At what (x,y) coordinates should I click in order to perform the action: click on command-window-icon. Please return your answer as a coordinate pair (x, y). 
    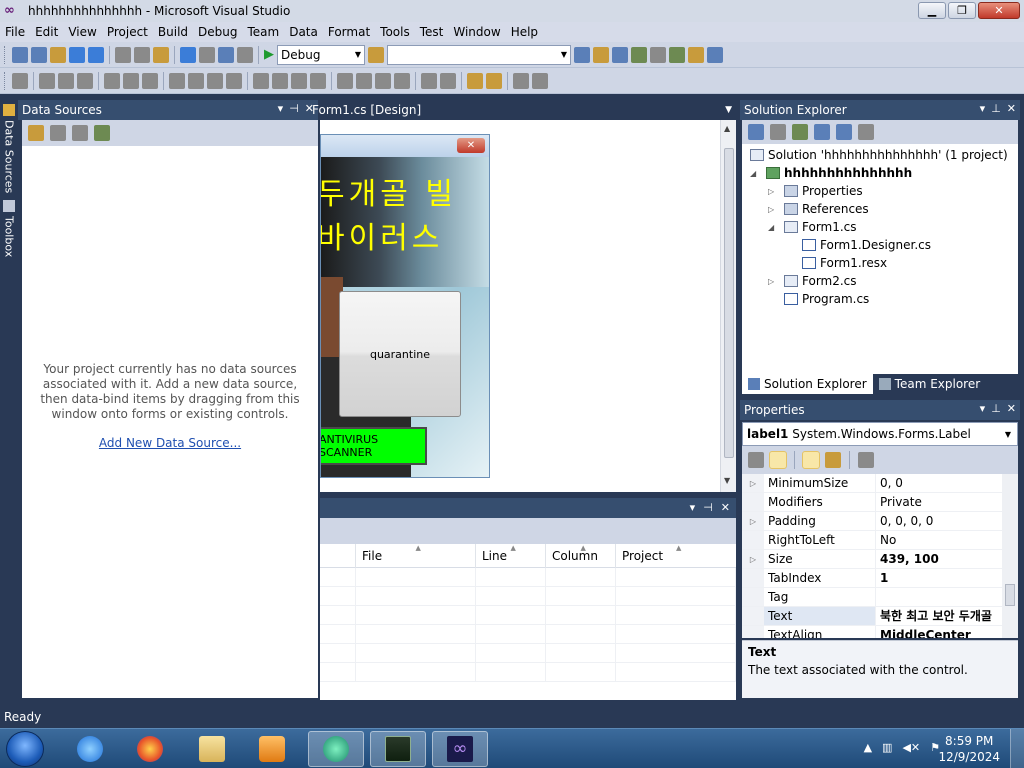
    Looking at the image, I should click on (715, 54).